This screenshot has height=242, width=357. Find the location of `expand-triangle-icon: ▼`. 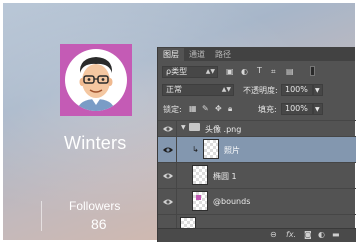

expand-triangle-icon: ▼ is located at coordinates (183, 127).